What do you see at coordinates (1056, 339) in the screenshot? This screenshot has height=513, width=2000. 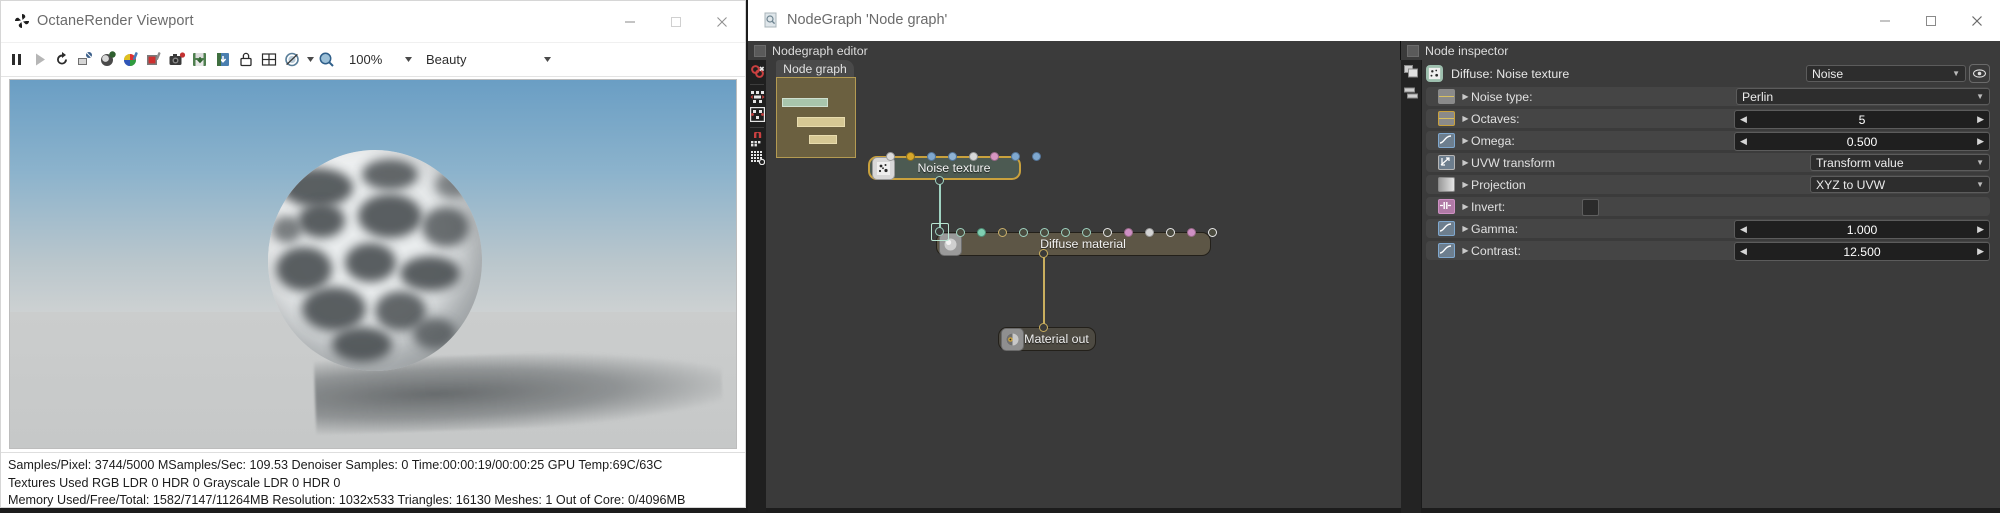 I see `material-out-node-label: Material out` at bounding box center [1056, 339].